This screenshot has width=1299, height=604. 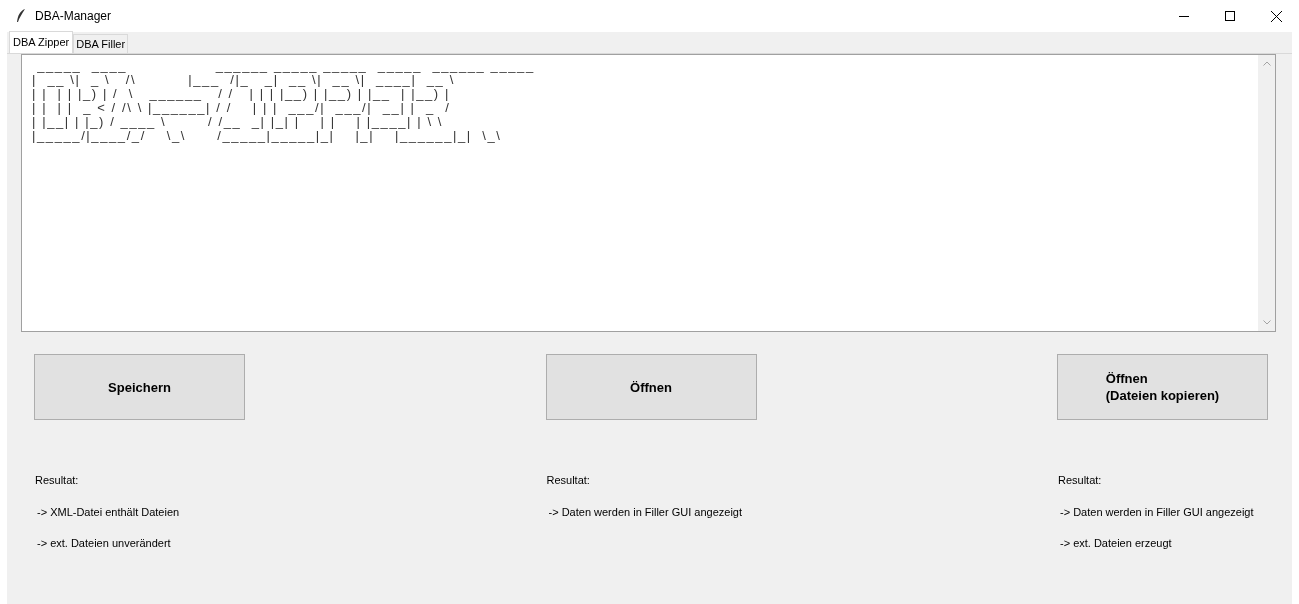 What do you see at coordinates (21, 16) in the screenshot?
I see `feather-icon` at bounding box center [21, 16].